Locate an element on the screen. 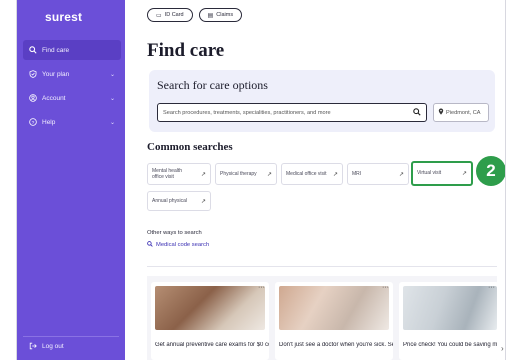 This screenshot has width=520, height=360. sidebar-item-your-plan: Your plan ⌄ is located at coordinates (72, 74).